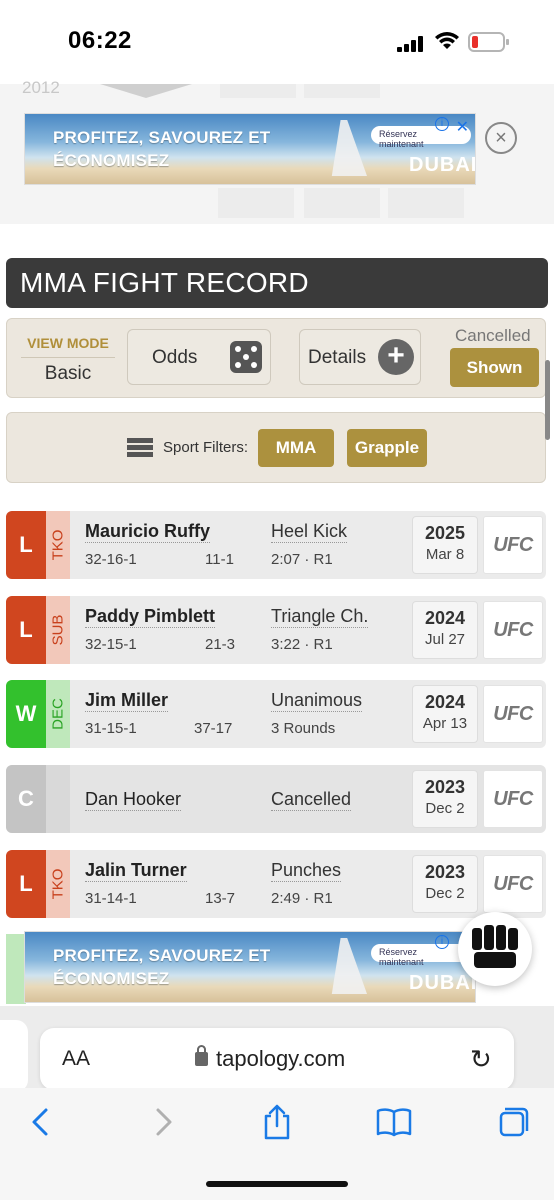 This screenshot has width=554, height=1200. What do you see at coordinates (246, 357) in the screenshot?
I see `dice-icon` at bounding box center [246, 357].